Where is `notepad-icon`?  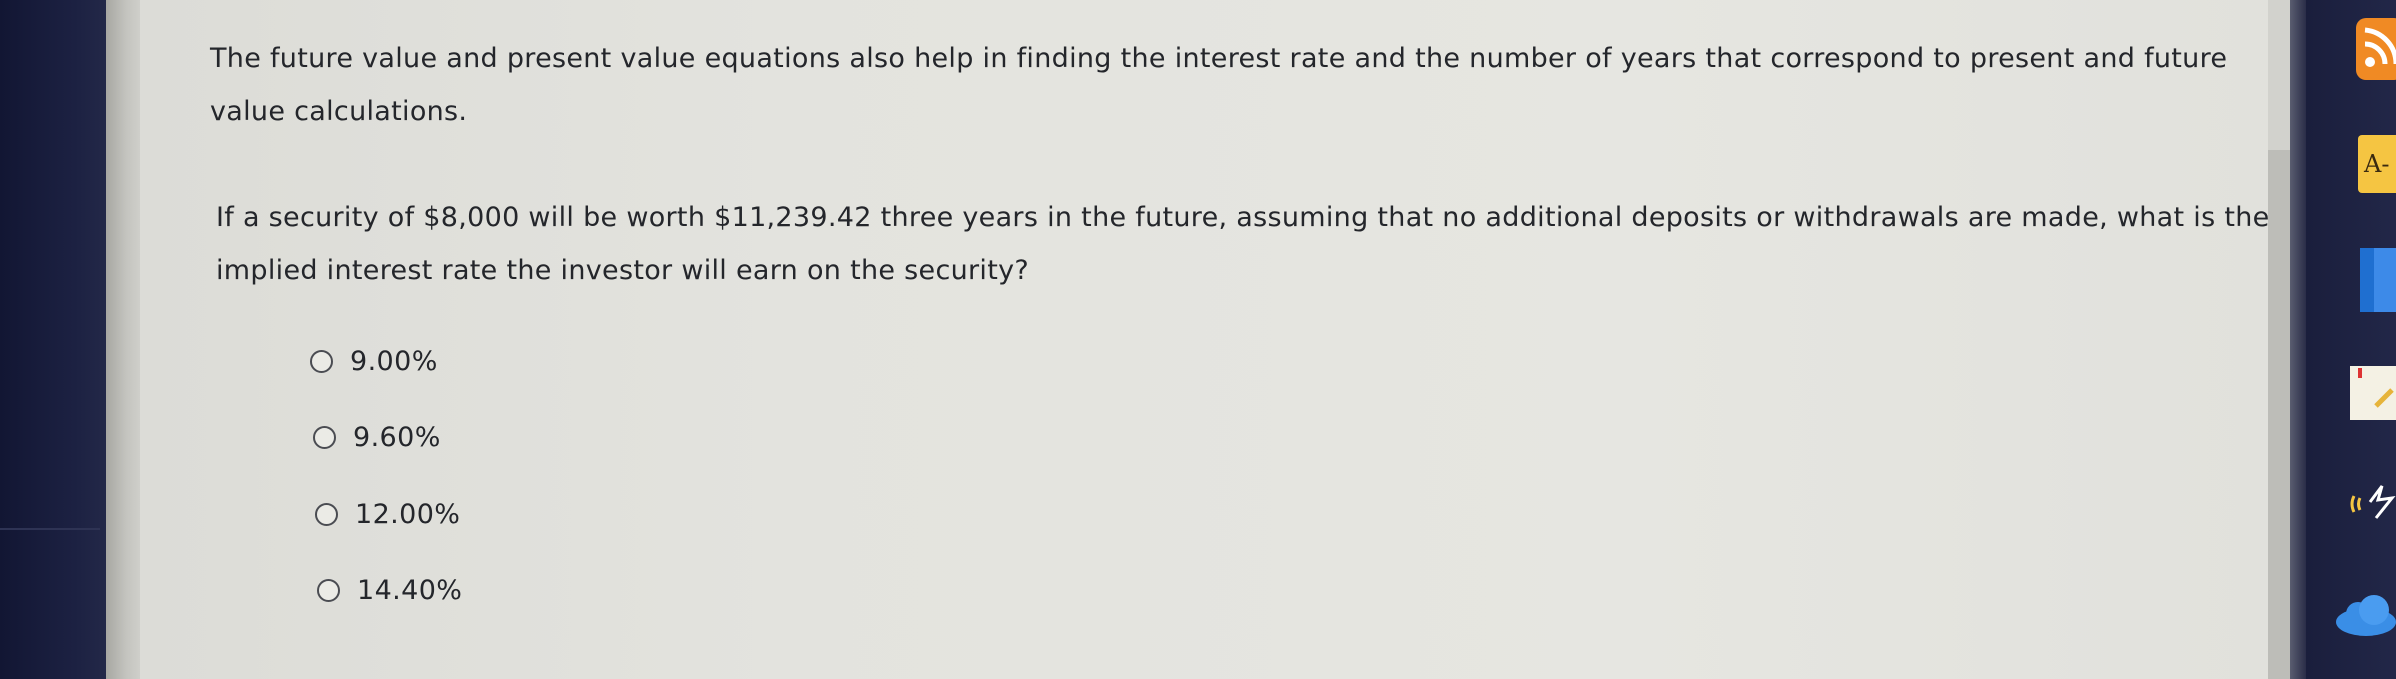 notepad-icon is located at coordinates (2373, 395).